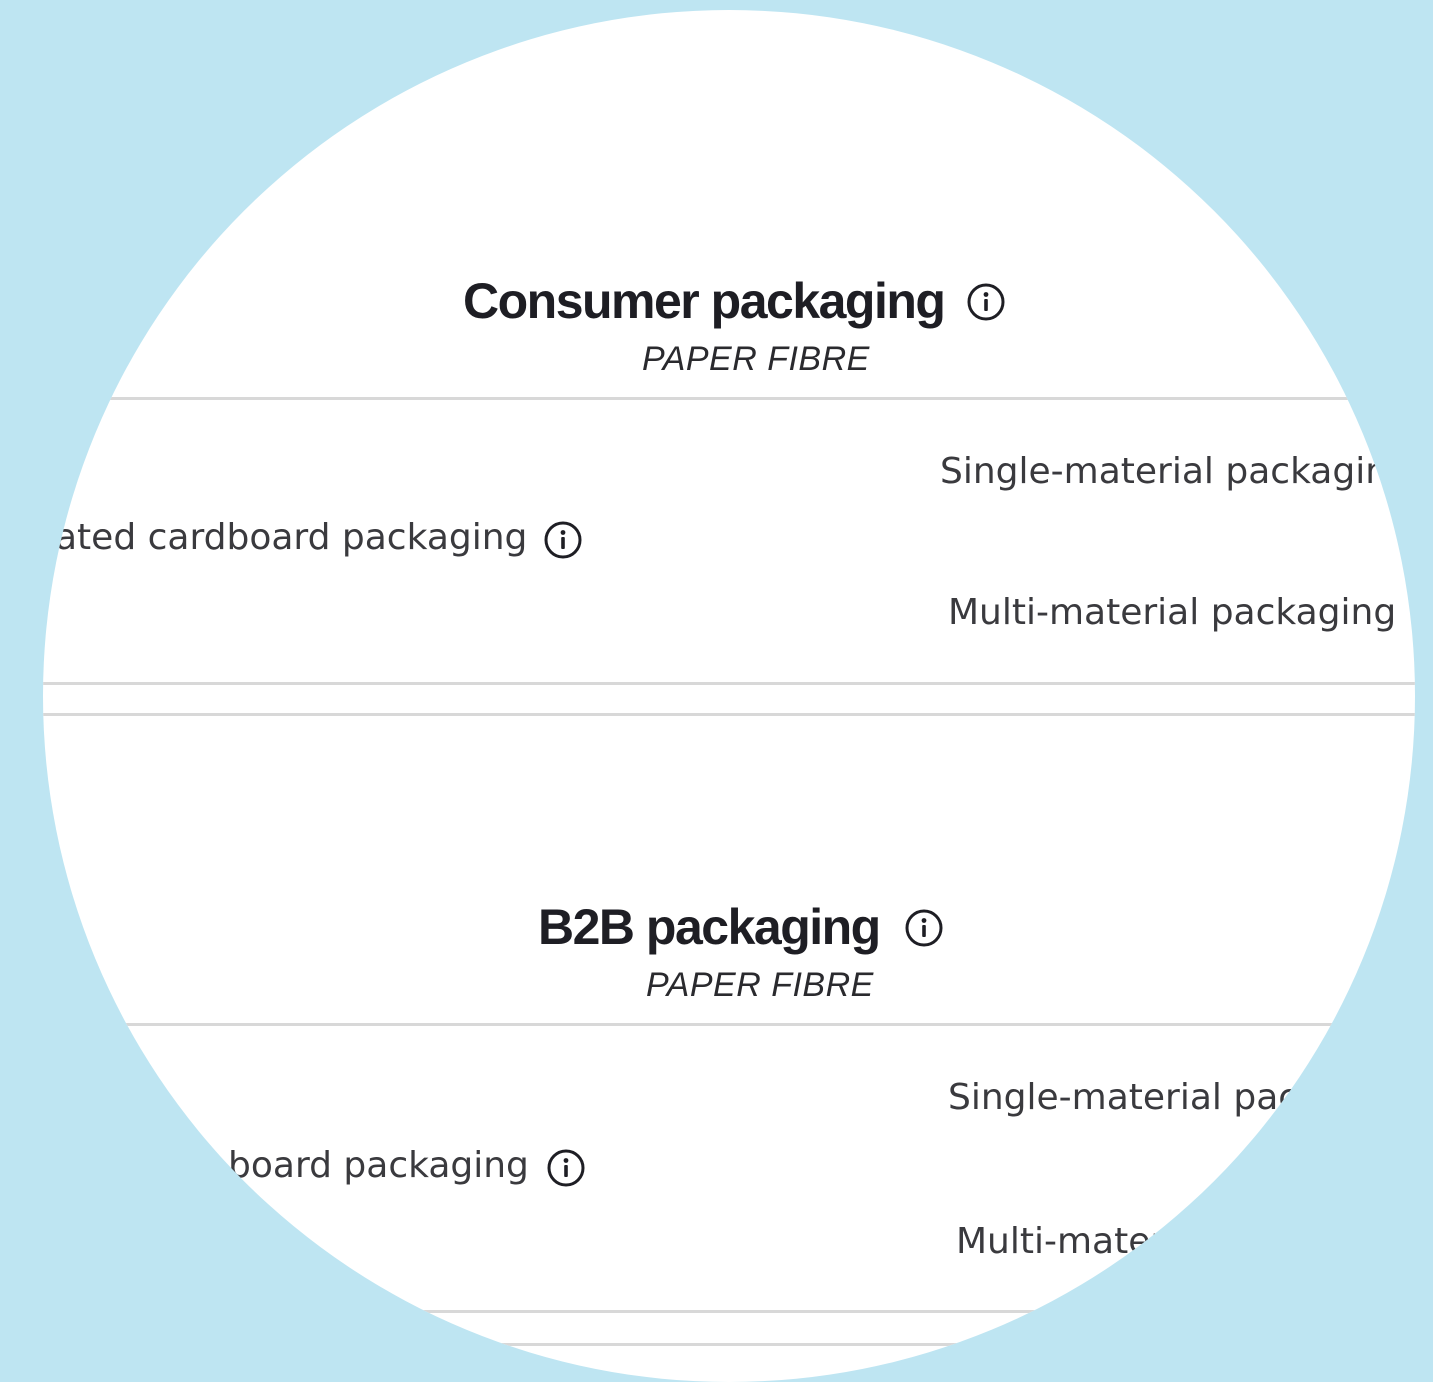 This screenshot has width=1433, height=1382. What do you see at coordinates (1181, 1098) in the screenshot?
I see `b2b-option-single: Single-material packaging` at bounding box center [1181, 1098].